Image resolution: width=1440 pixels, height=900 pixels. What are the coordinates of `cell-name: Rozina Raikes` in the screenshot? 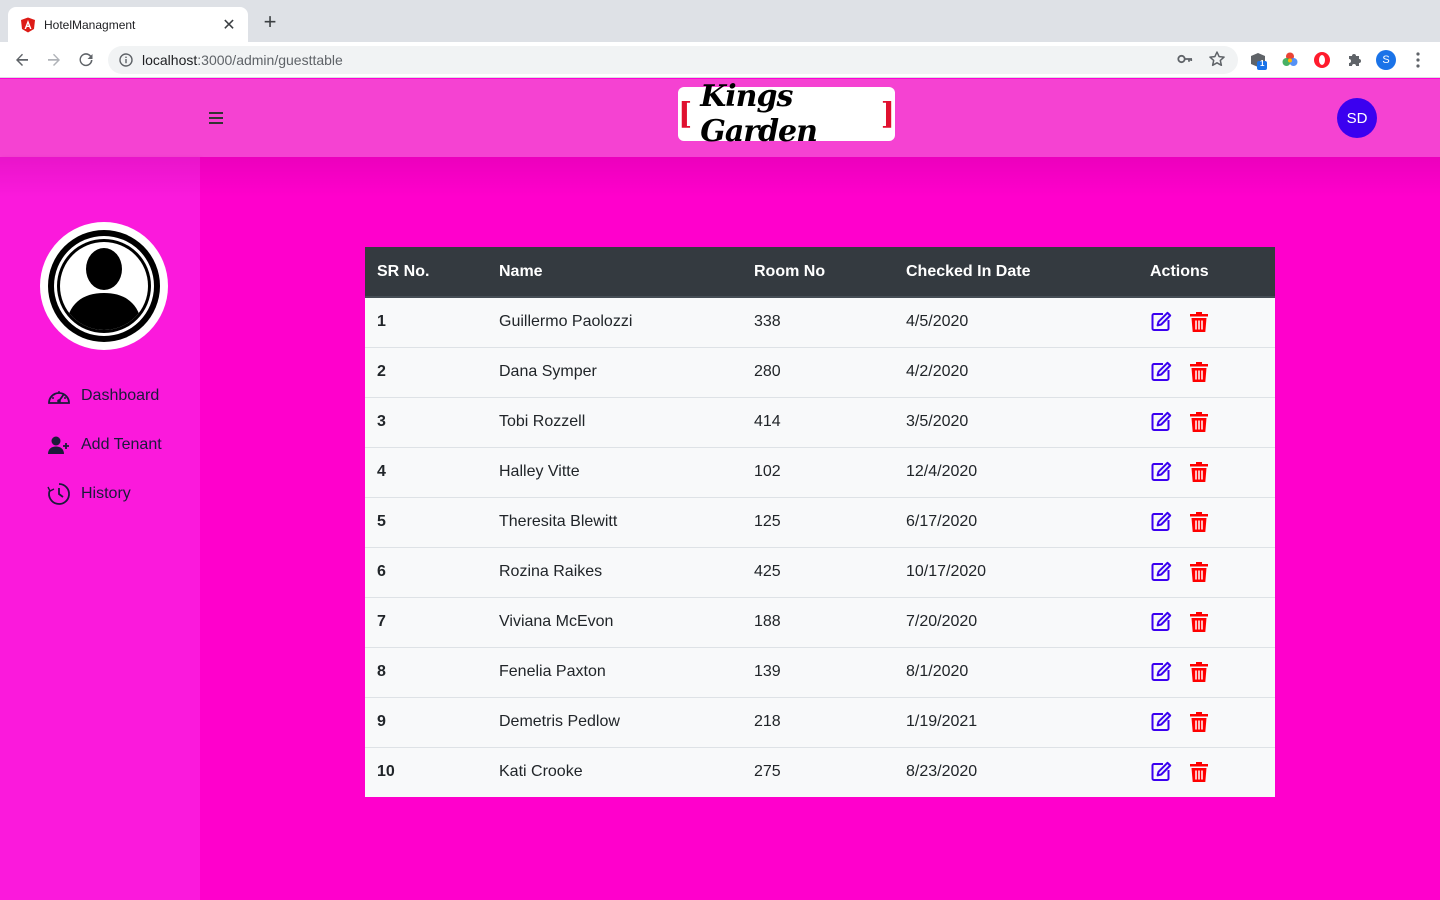 It's located at (614, 571).